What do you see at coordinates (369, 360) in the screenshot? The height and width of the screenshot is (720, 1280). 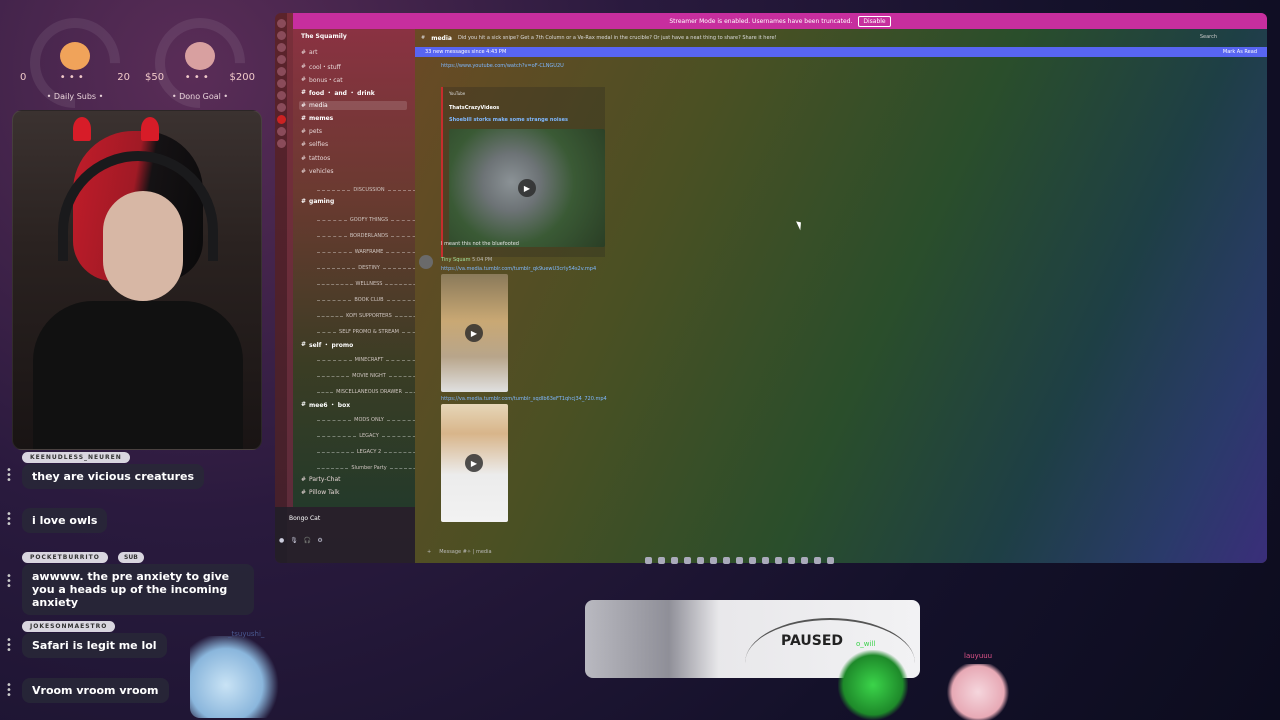 I see `category-minecraft: MINECRAFT` at bounding box center [369, 360].